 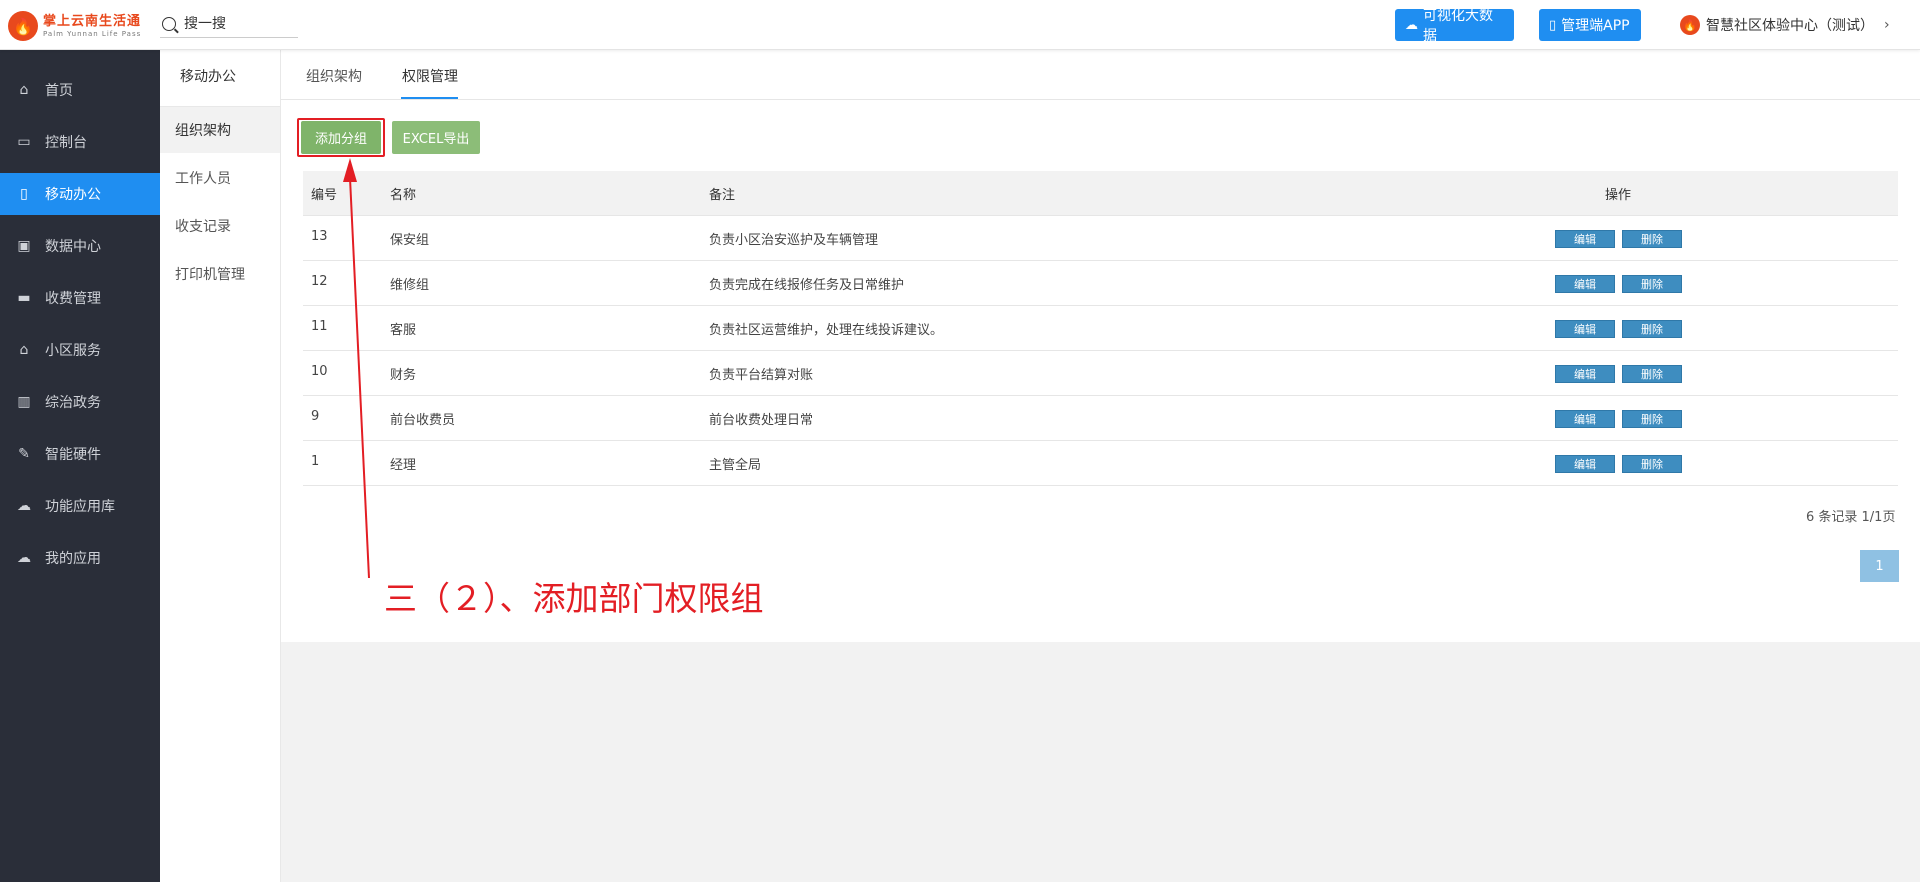 What do you see at coordinates (1100, 373) in the screenshot?
I see `table-row: 10 财务 负责平台结算对账 编辑 删除` at bounding box center [1100, 373].